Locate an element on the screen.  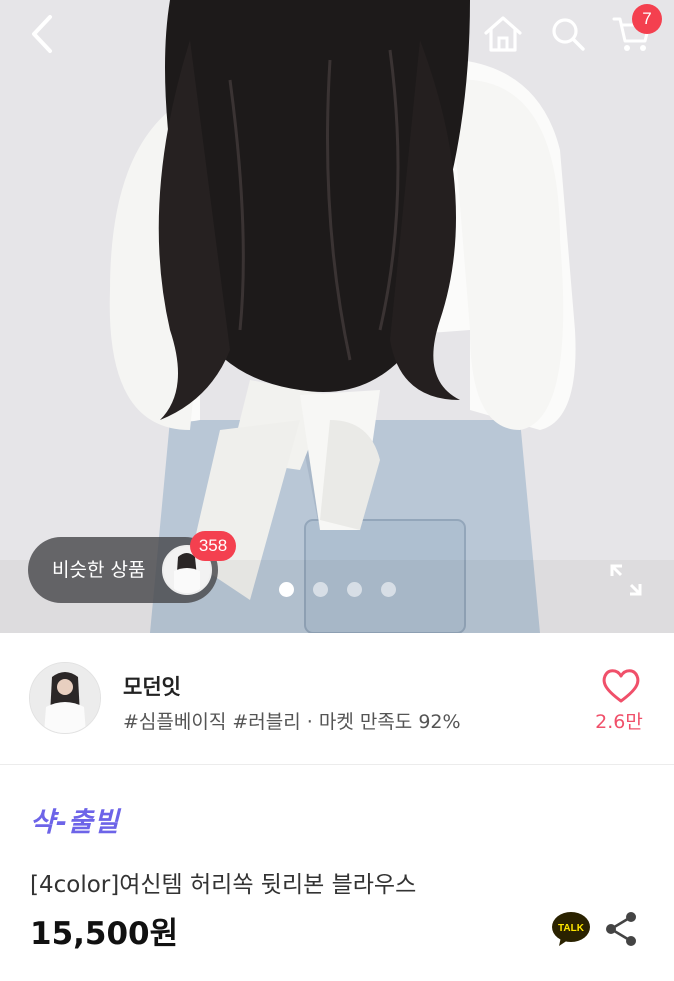
kakao-talk-button: TALK is located at coordinates (571, 929).